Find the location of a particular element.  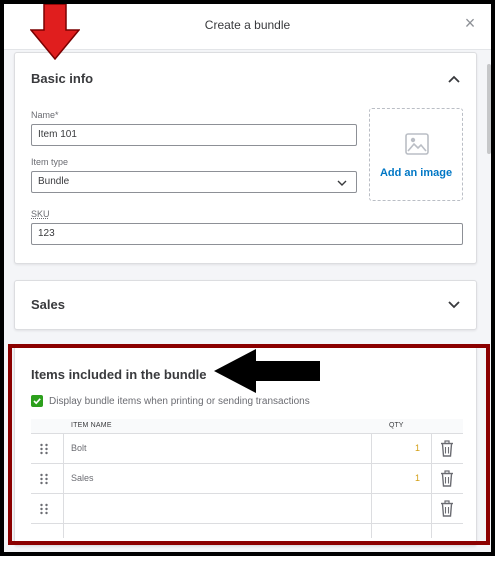

arrow-left-annotation is located at coordinates (267, 371).